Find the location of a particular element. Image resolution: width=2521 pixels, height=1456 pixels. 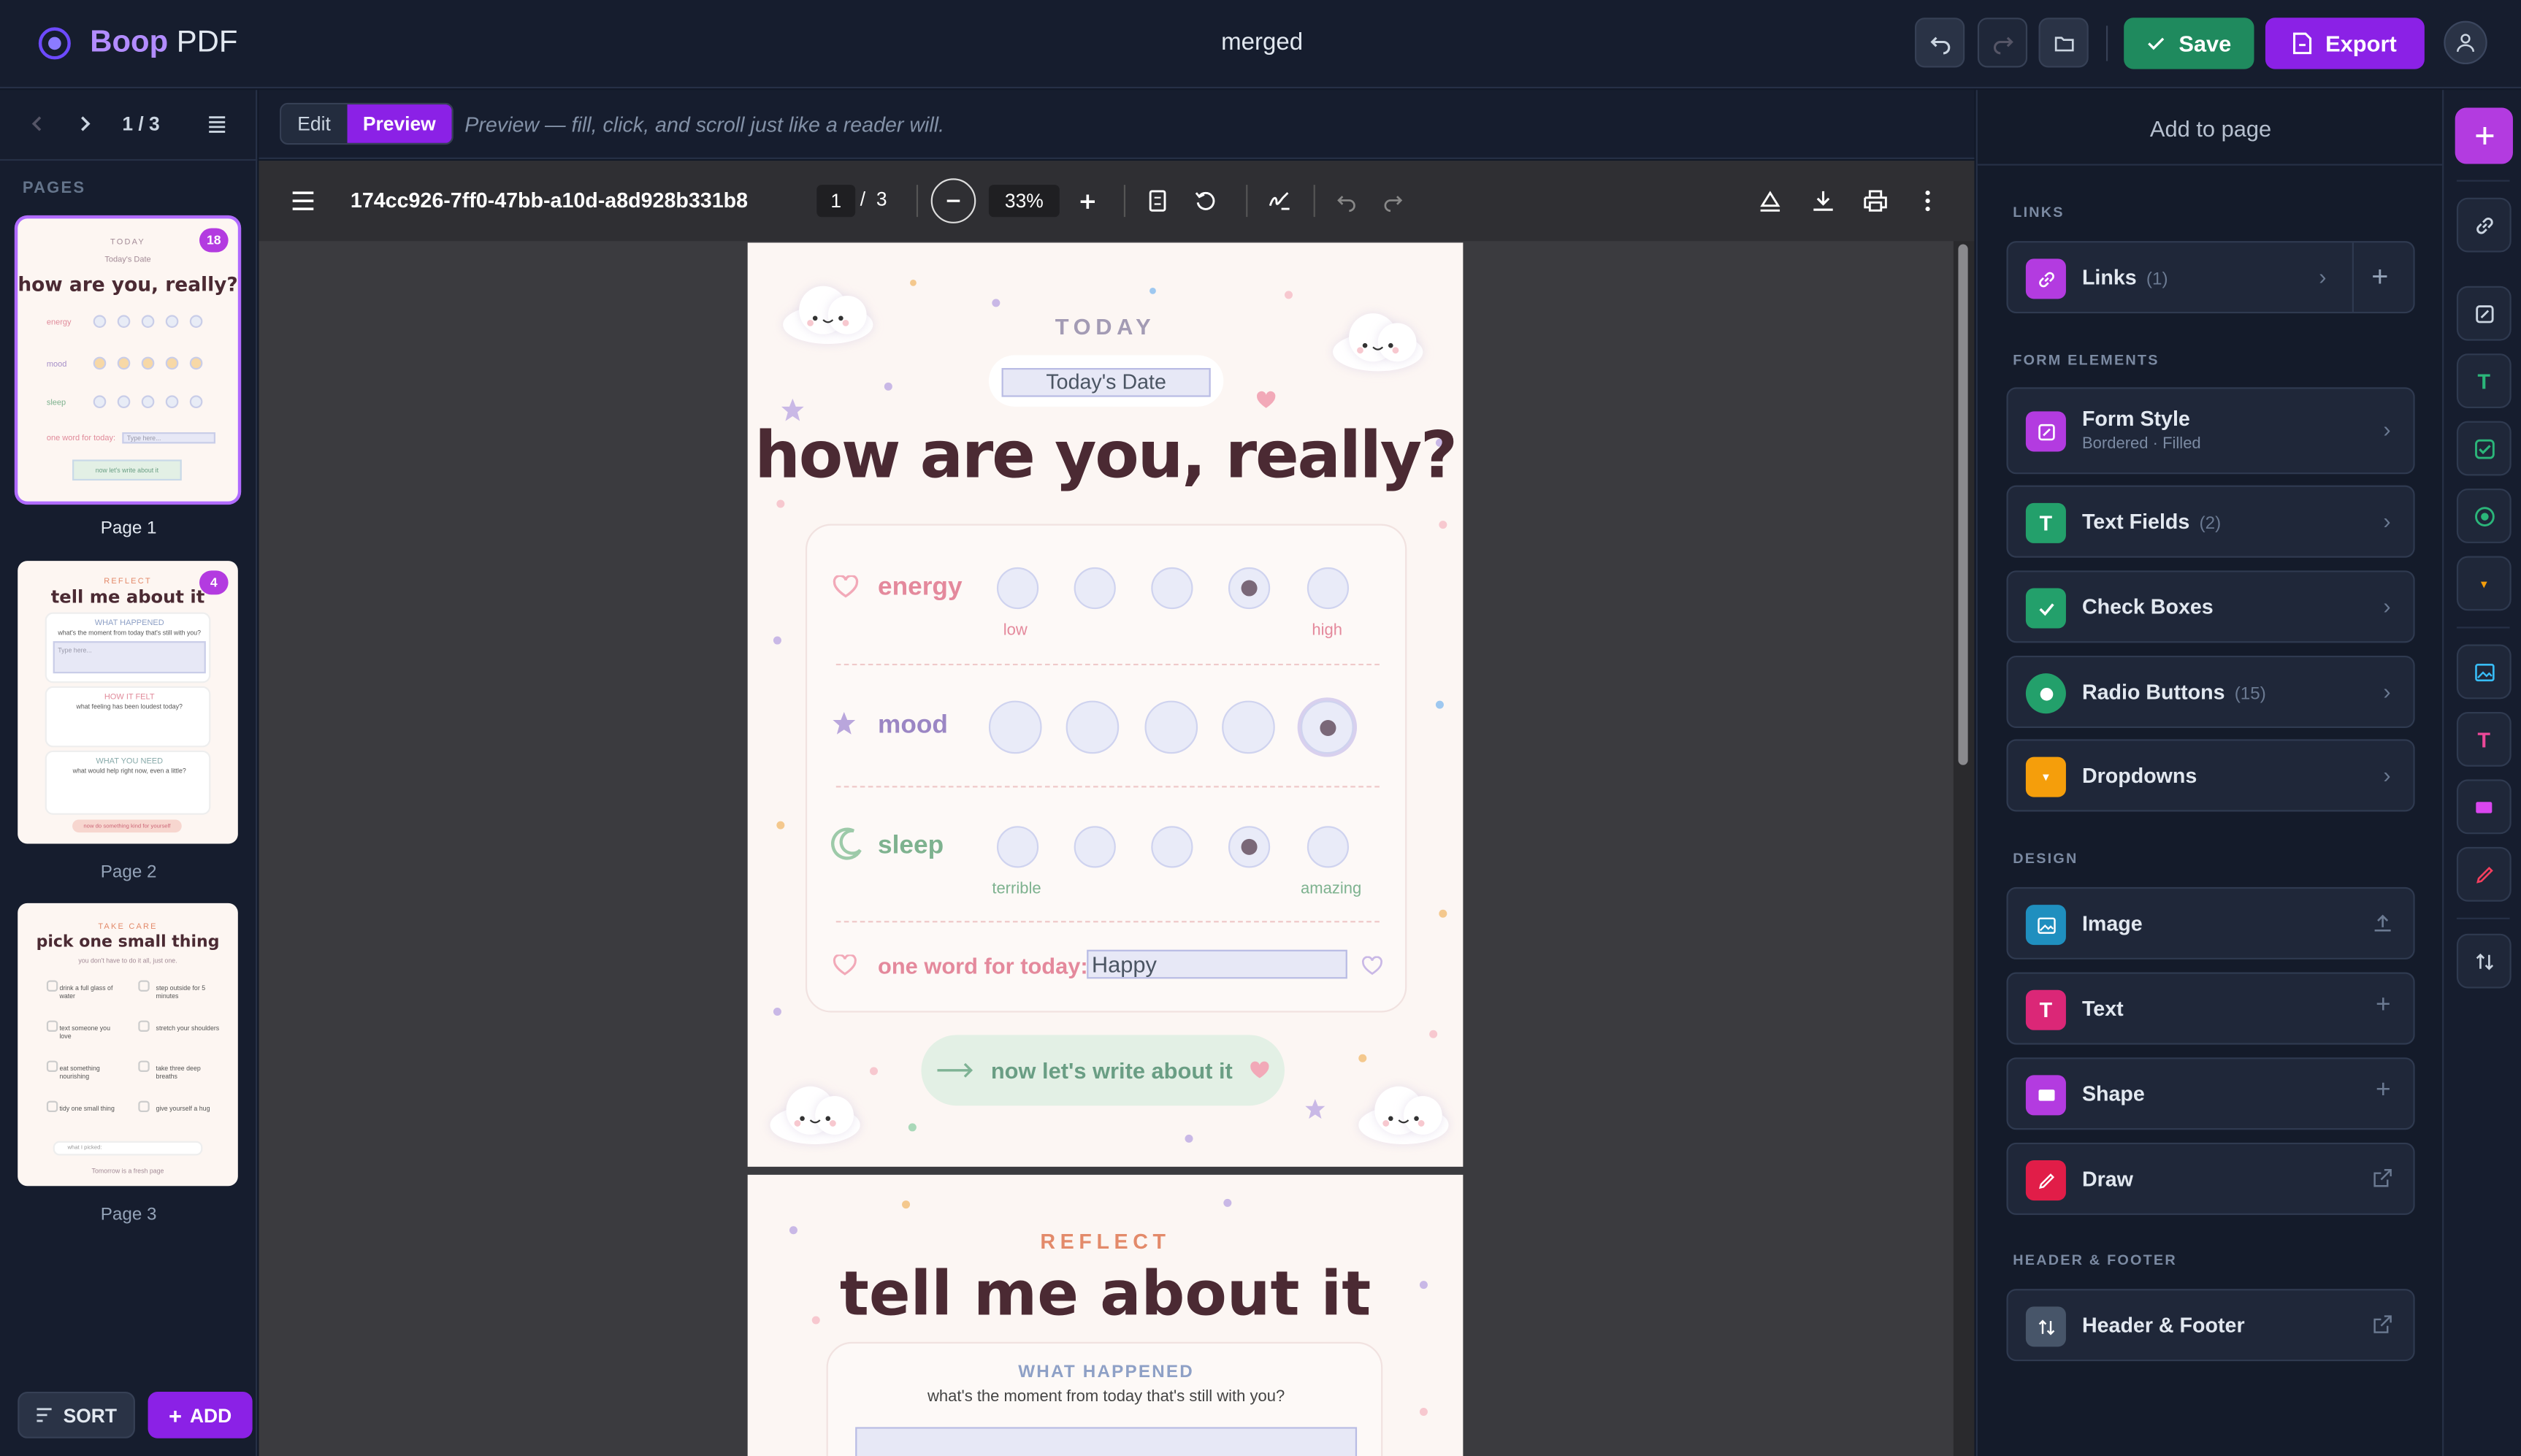

download-button is located at coordinates (1823, 200).